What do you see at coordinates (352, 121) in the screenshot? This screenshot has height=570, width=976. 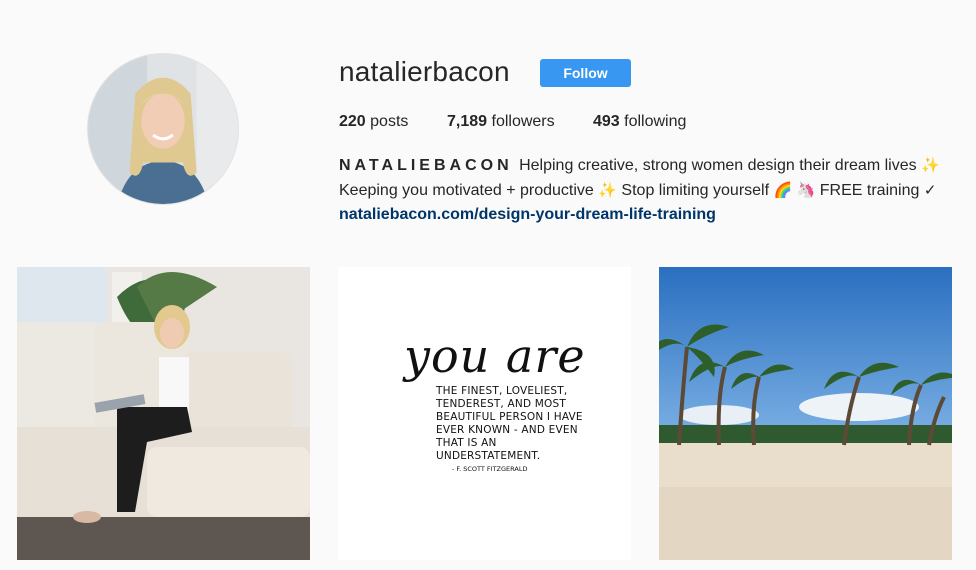 I see `posts-count: 220` at bounding box center [352, 121].